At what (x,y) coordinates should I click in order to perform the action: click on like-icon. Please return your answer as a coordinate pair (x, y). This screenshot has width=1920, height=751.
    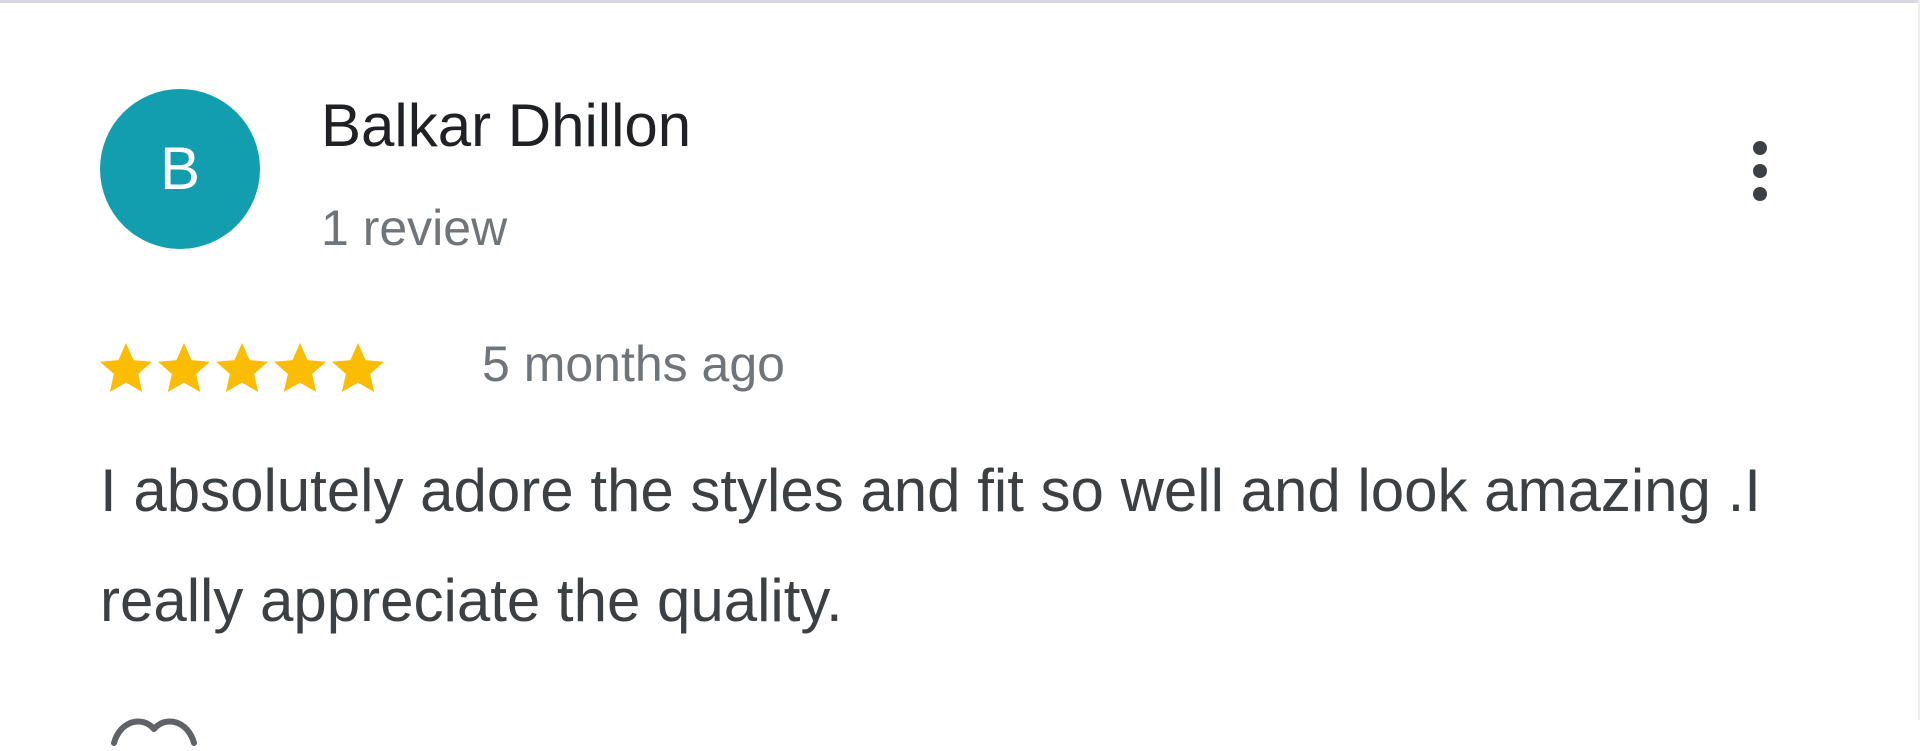
    Looking at the image, I should click on (154, 727).